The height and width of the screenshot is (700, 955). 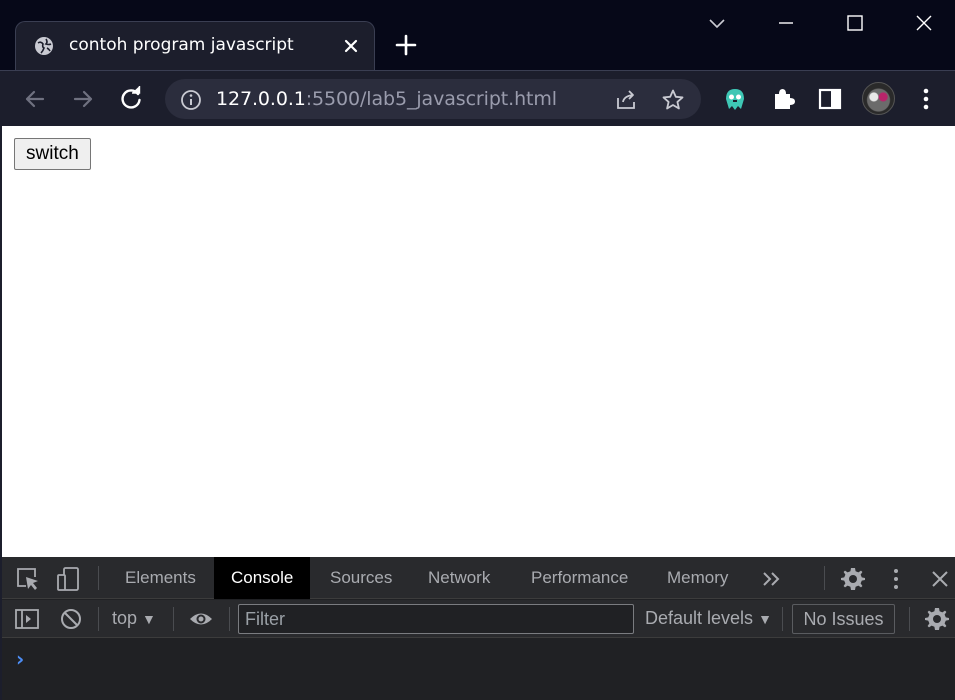 I want to click on side-panel-icon, so click(x=830, y=99).